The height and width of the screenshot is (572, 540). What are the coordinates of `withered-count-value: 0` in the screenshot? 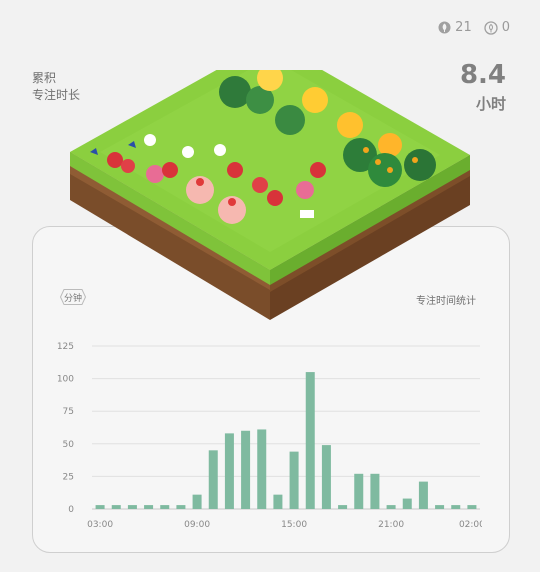 It's located at (505, 27).